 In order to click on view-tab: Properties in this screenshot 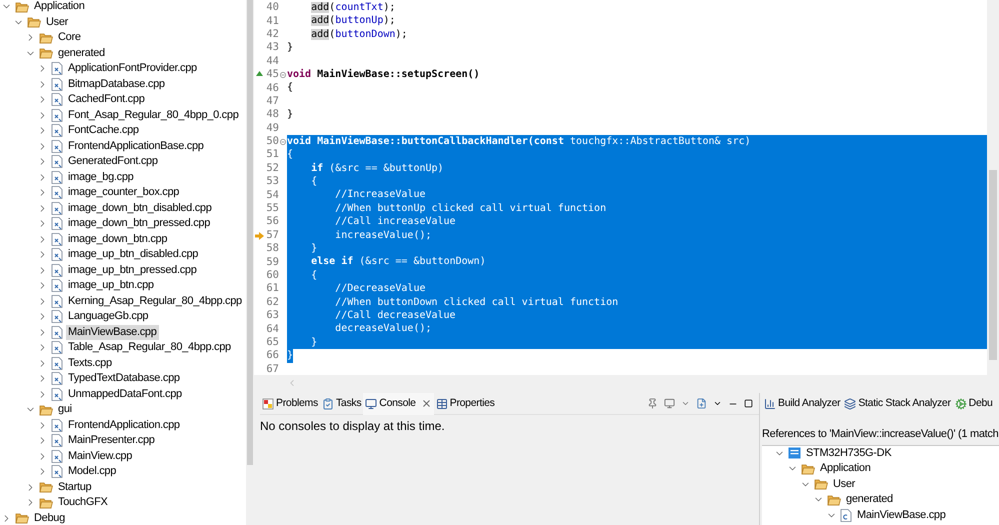, I will do `click(465, 403)`.